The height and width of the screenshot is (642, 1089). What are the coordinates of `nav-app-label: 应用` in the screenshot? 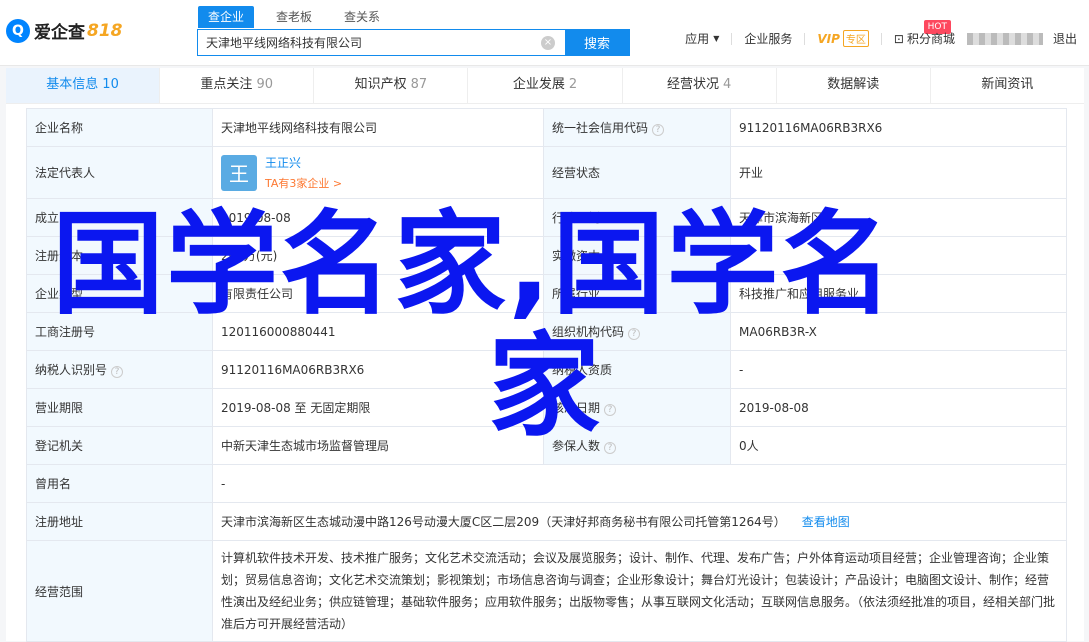 It's located at (697, 39).